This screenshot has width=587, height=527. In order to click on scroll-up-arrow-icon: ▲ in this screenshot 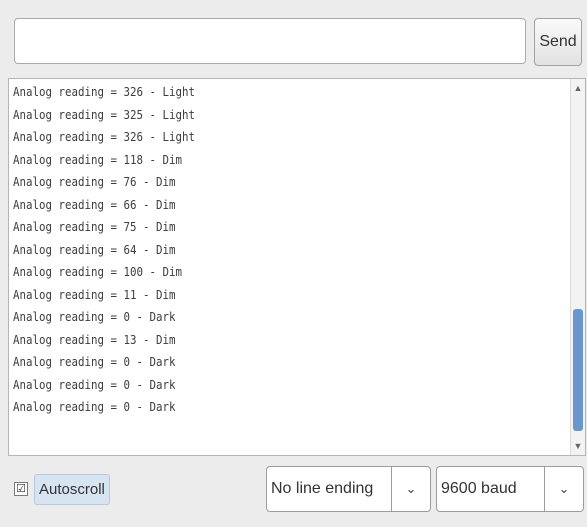, I will do `click(578, 88)`.